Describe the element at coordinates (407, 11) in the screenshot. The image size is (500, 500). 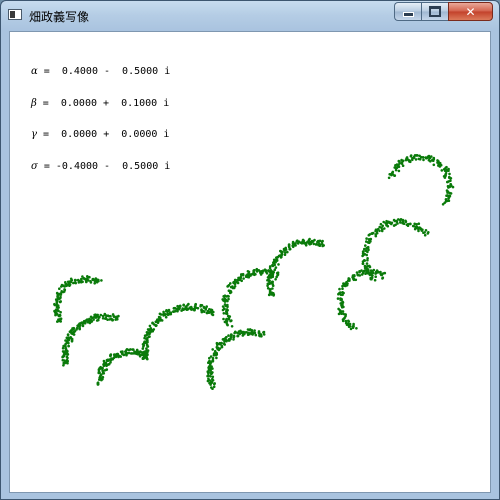
I see `minimize-button` at that location.